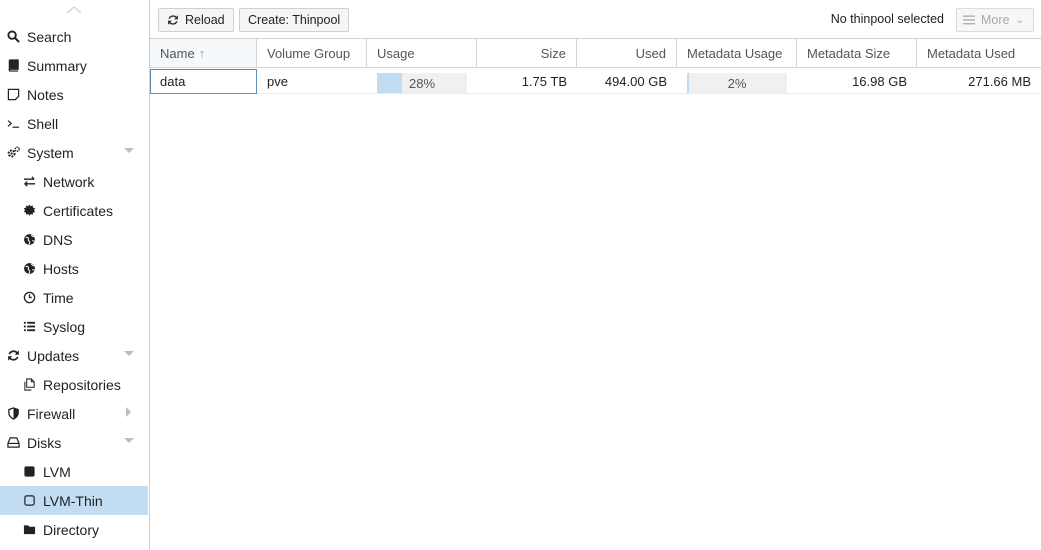 Image resolution: width=1041 pixels, height=550 pixels. I want to click on sidebar-item-summary: Summary, so click(74, 65).